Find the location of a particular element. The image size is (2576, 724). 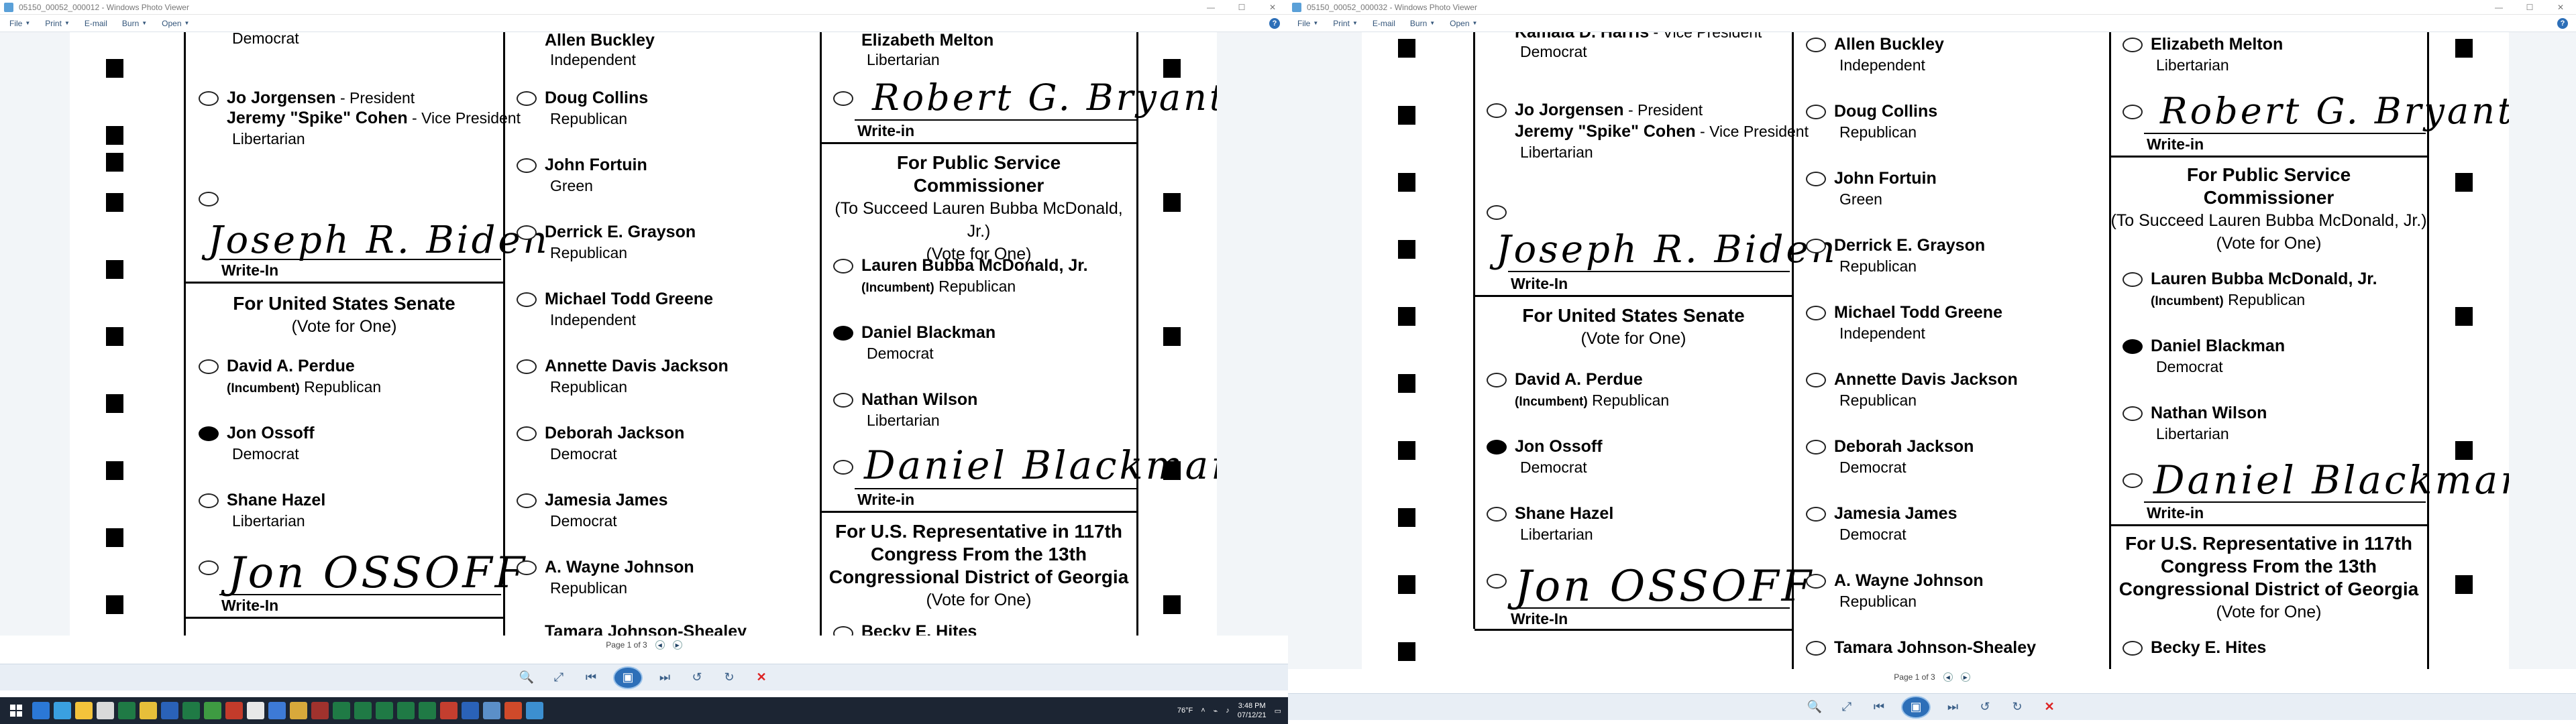

menu-burn: Burn ▼ is located at coordinates (134, 24).